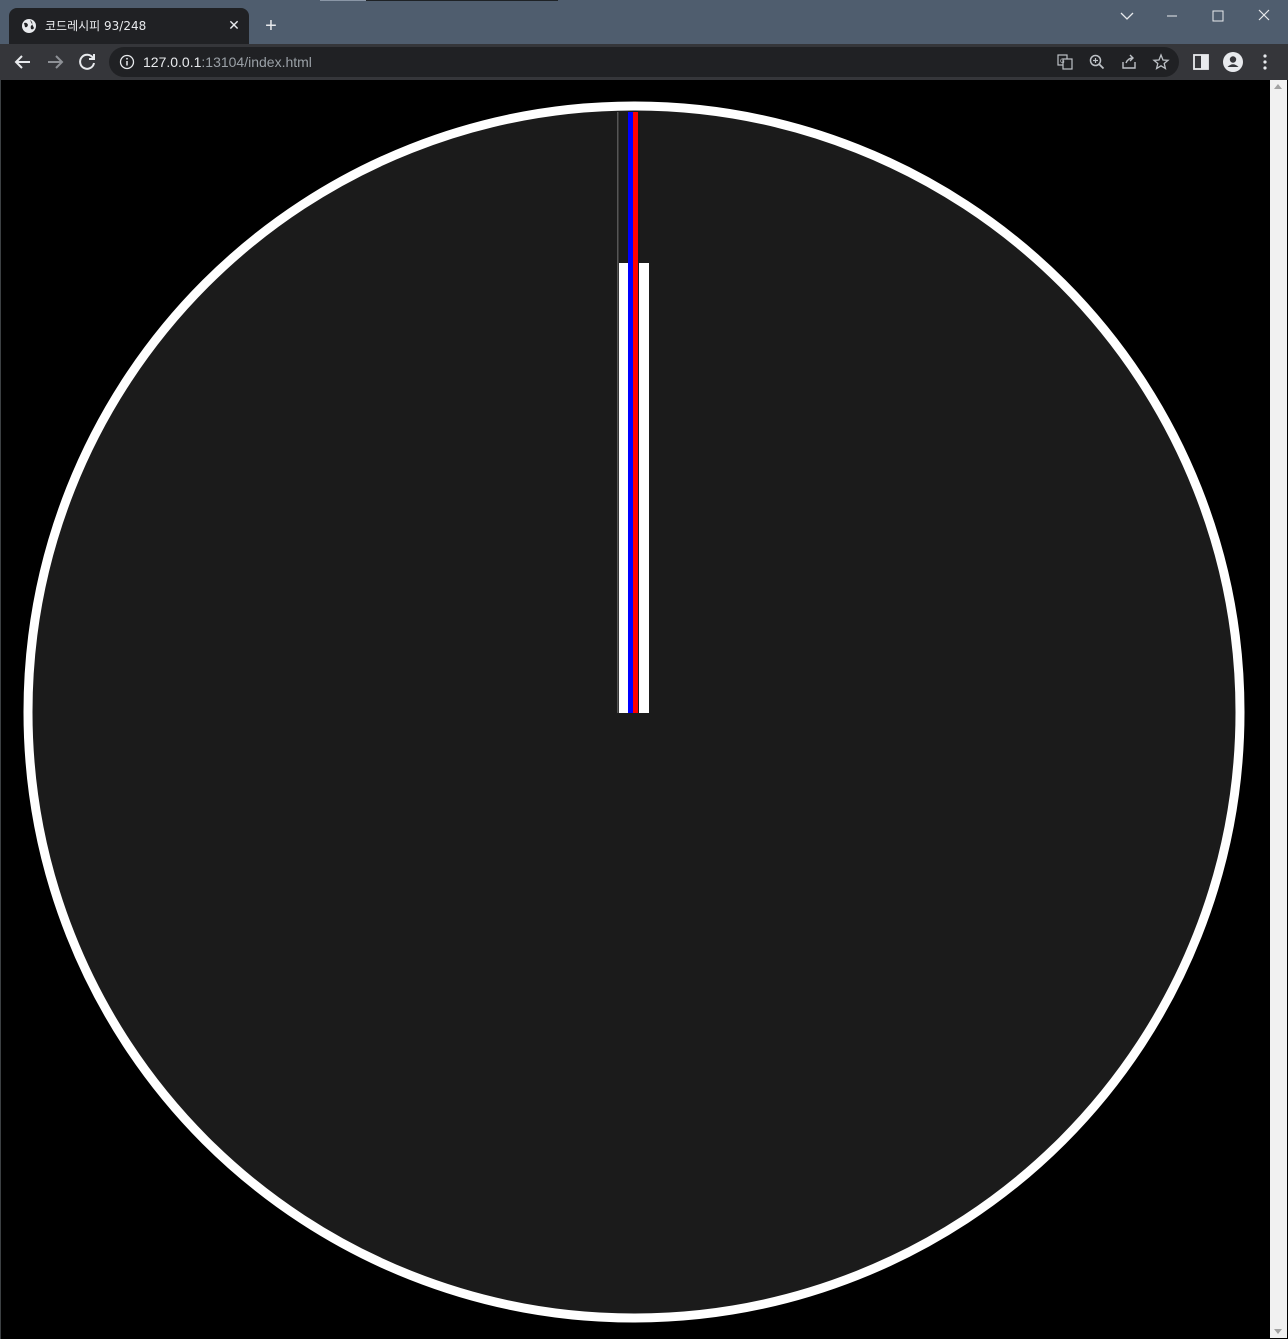 The height and width of the screenshot is (1339, 1288). I want to click on address-bar: 127.0.0.1:13104/index.html G, so click(644, 62).